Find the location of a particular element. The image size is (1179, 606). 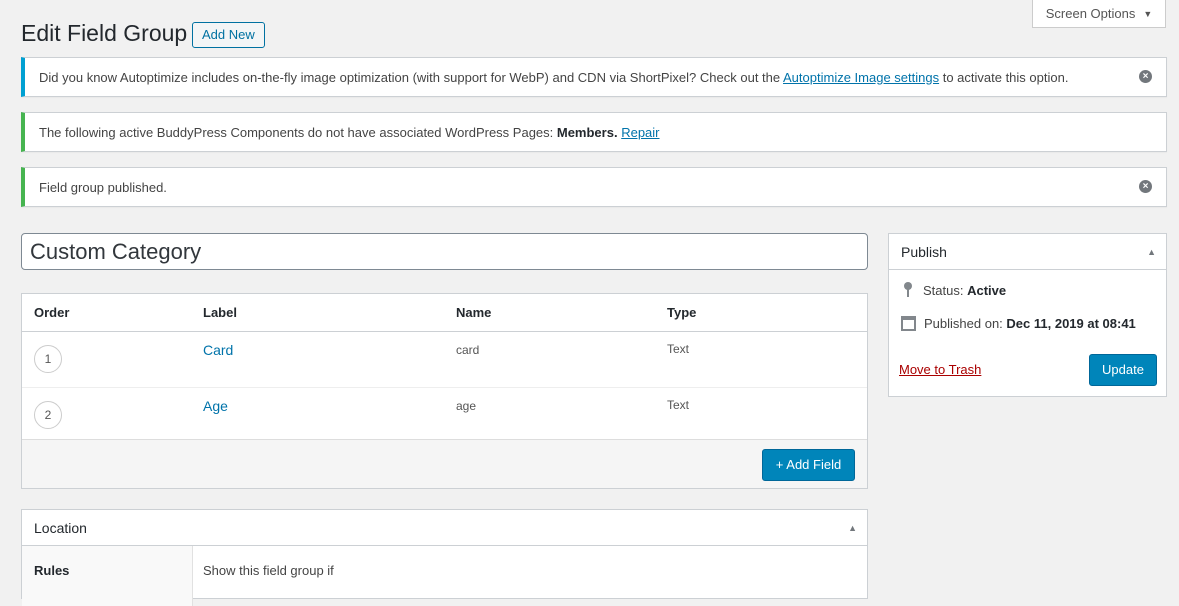

field-name: card is located at coordinates (468, 350).